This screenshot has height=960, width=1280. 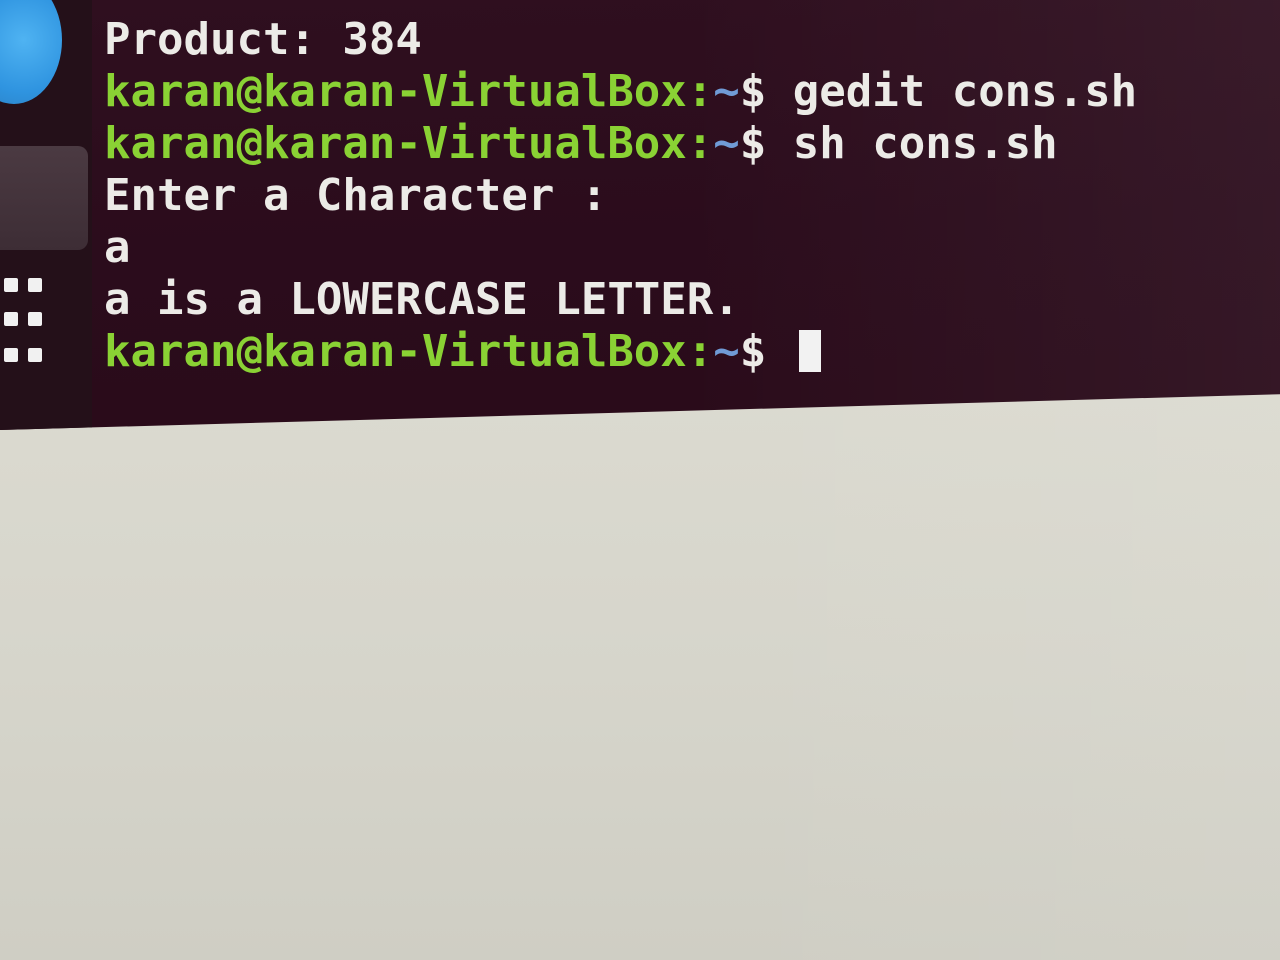 I want to click on terminal-text: Product: 384, so click(x=263, y=39).